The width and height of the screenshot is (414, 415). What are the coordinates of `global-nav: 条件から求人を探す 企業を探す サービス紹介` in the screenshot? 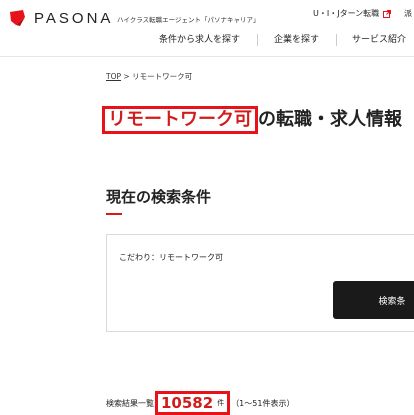 It's located at (207, 42).